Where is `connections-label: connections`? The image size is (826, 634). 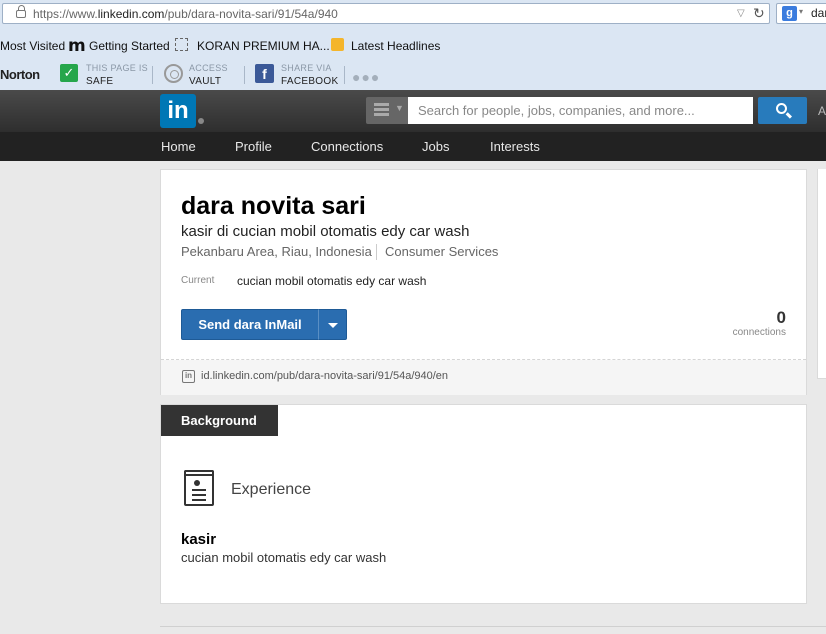 connections-label: connections is located at coordinates (759, 332).